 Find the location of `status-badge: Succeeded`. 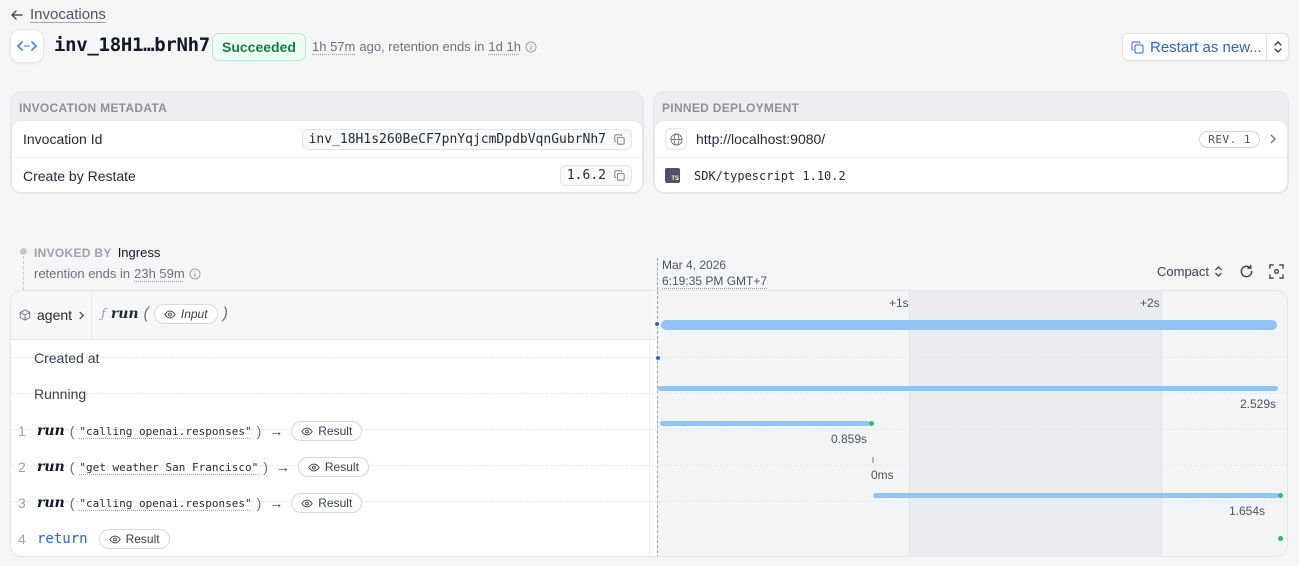

status-badge: Succeeded is located at coordinates (259, 47).